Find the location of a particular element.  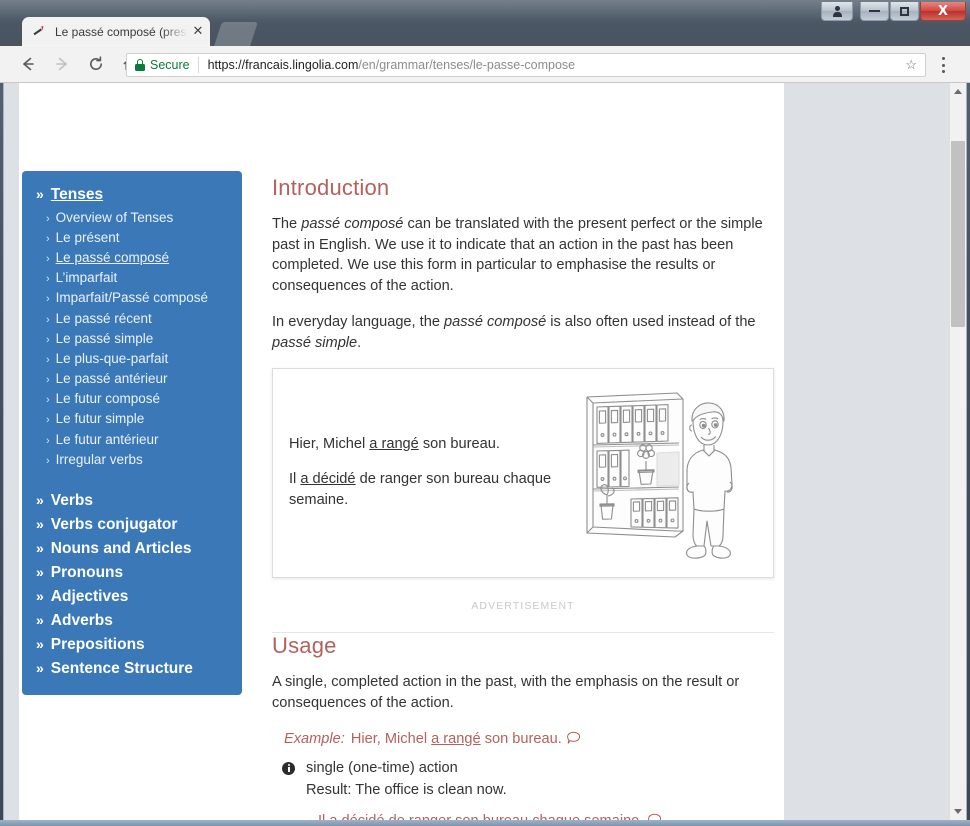

sidebar-item-nouns-and-articles: » Nouns and Articles is located at coordinates (132, 549).